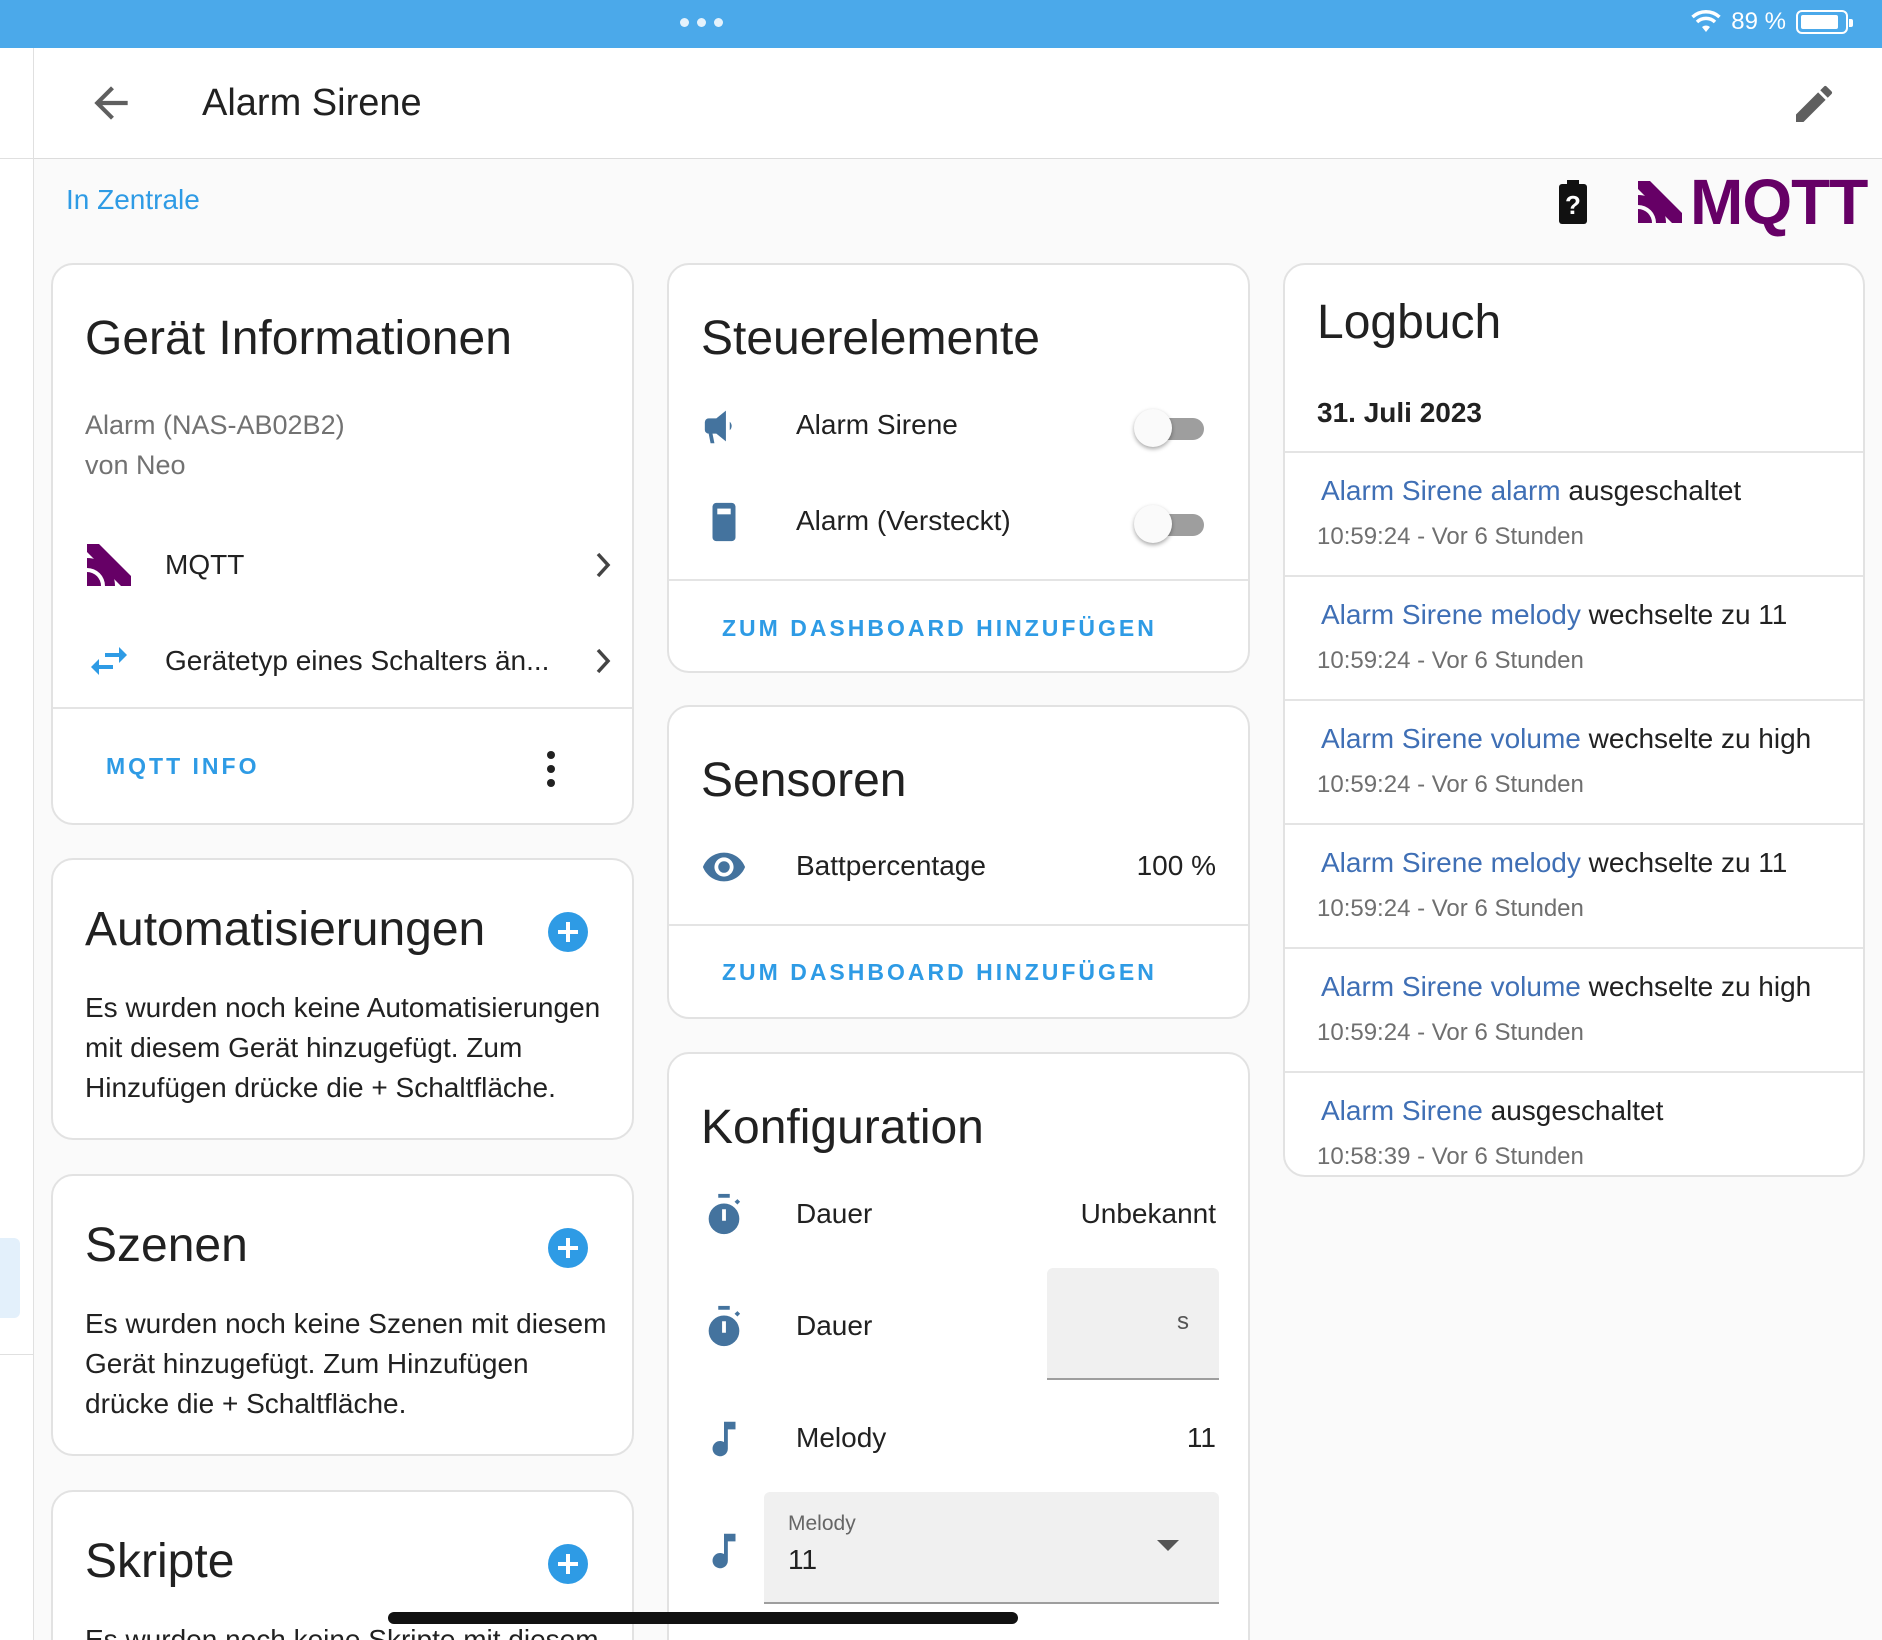 This screenshot has height=1640, width=1882. Describe the element at coordinates (803, 1559) in the screenshot. I see `select-value: 11` at that location.